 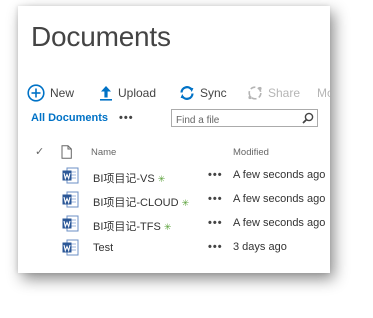 I want to click on more-commands-button: Mo, so click(x=323, y=93).